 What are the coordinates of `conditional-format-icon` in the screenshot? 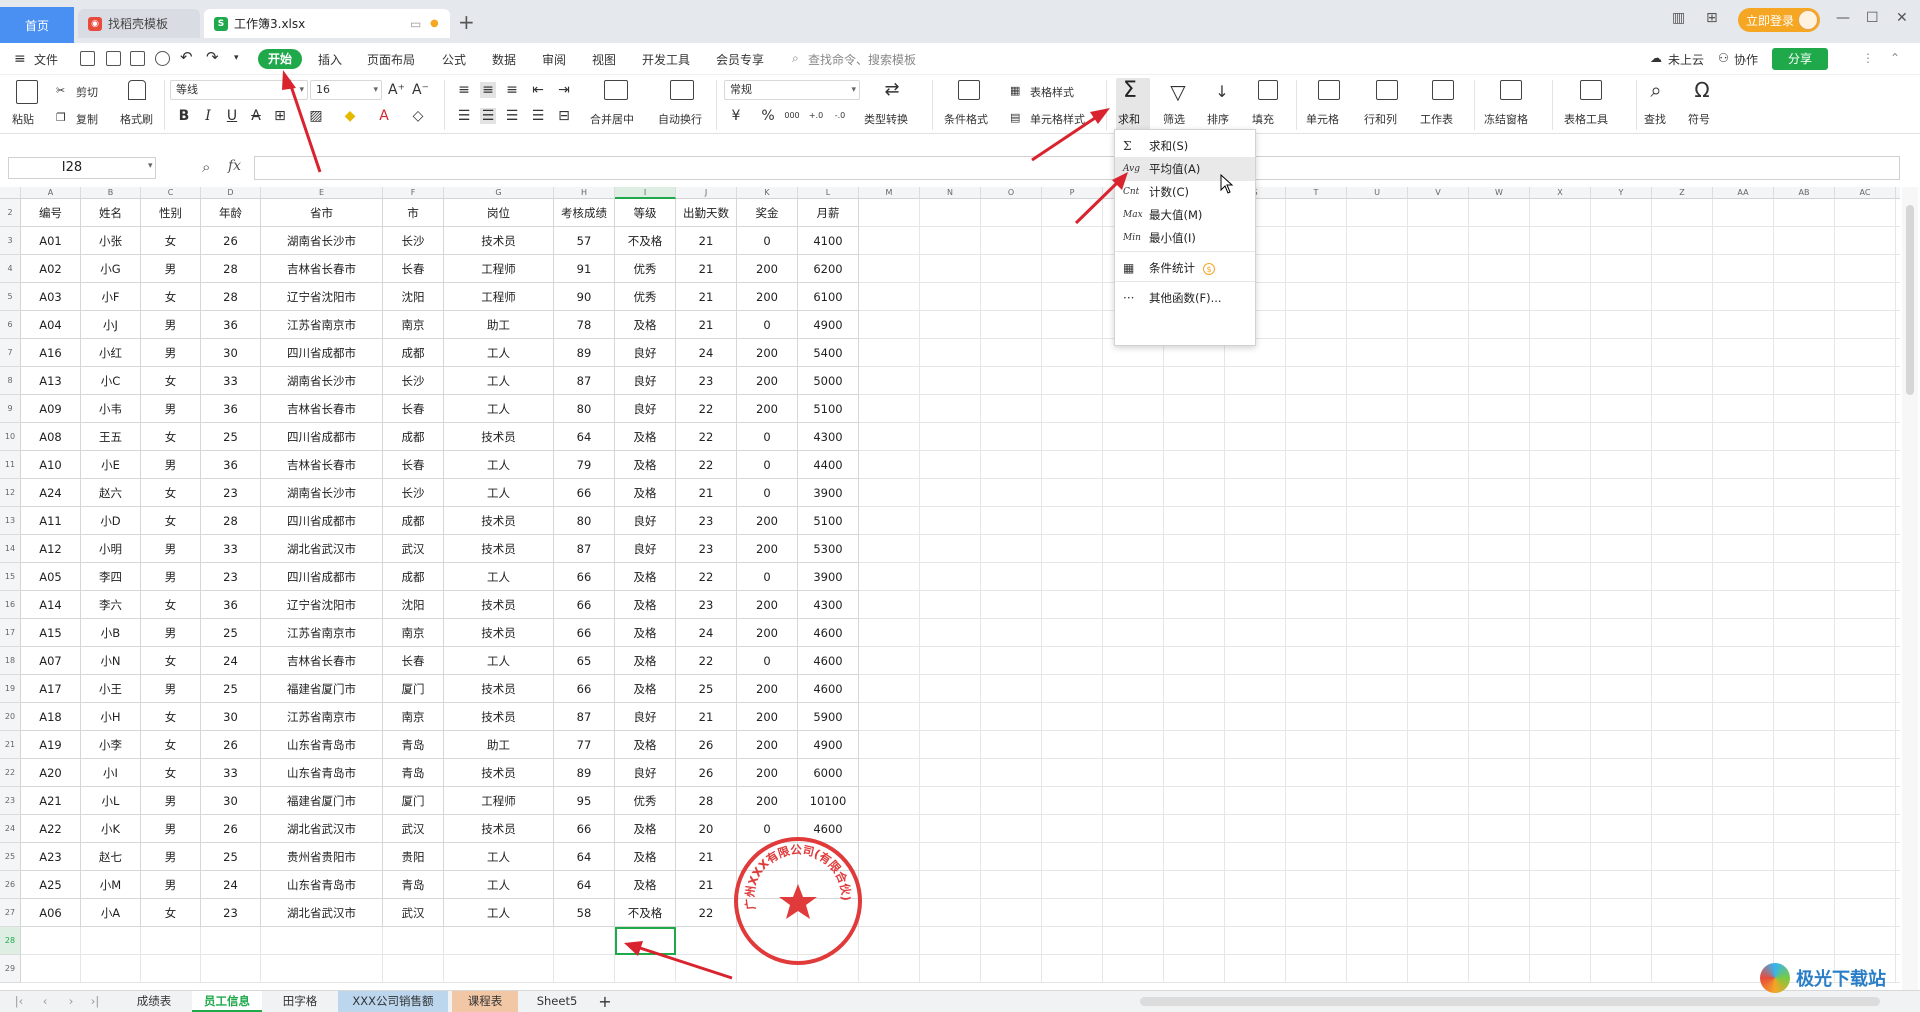 It's located at (969, 90).